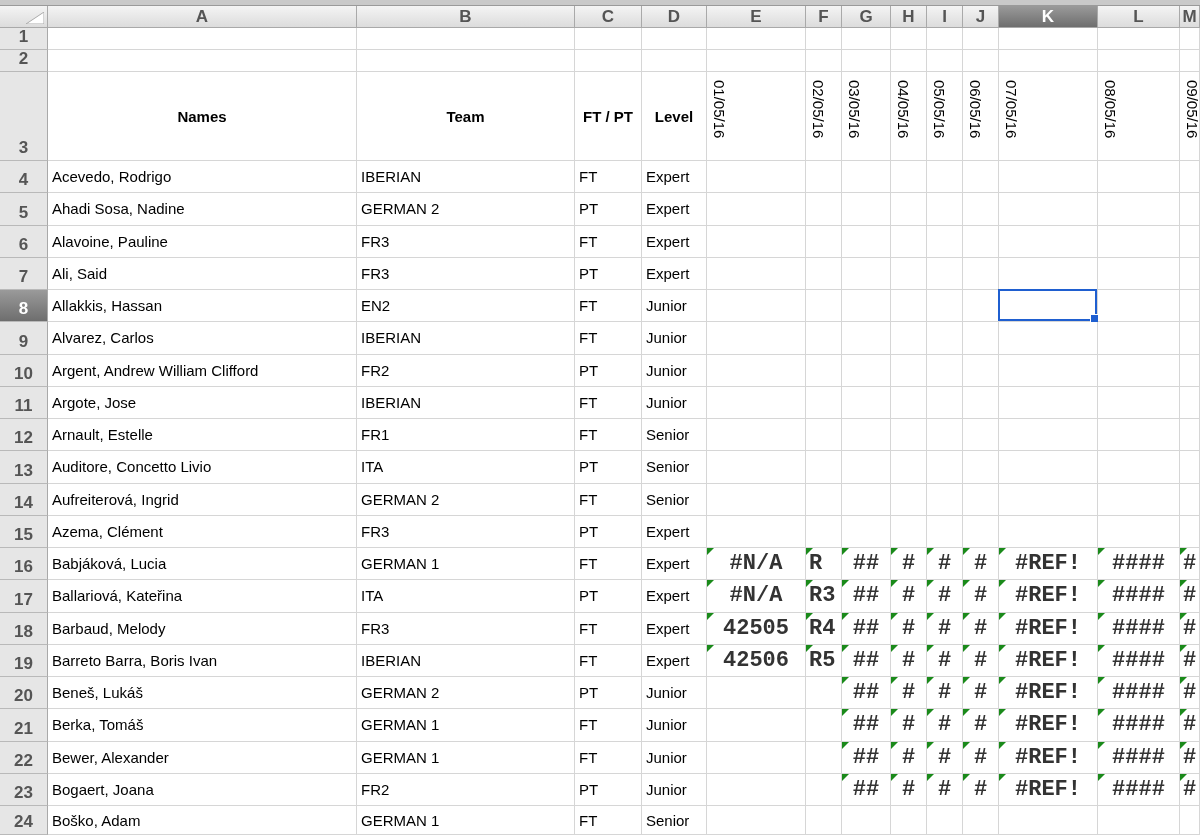 The width and height of the screenshot is (1200, 835). I want to click on row-header: 7, so click(24, 273).